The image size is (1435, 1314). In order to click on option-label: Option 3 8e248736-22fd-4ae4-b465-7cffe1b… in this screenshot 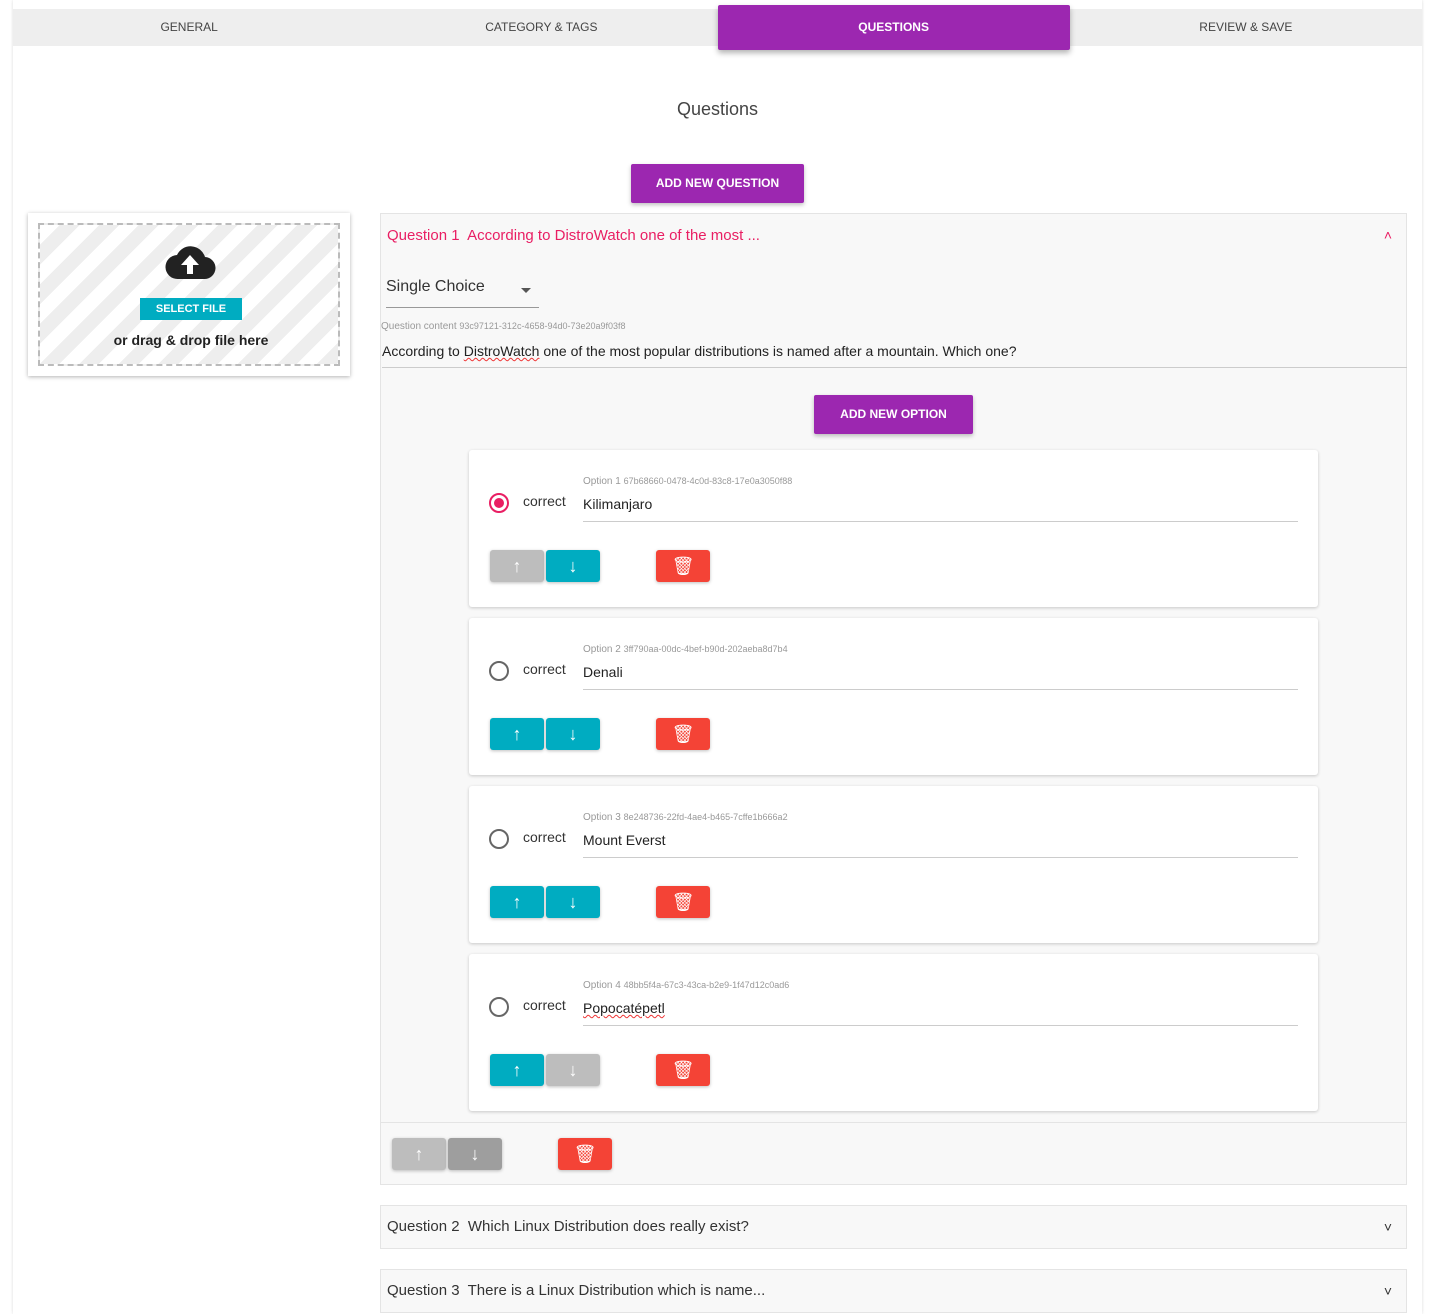, I will do `click(685, 817)`.